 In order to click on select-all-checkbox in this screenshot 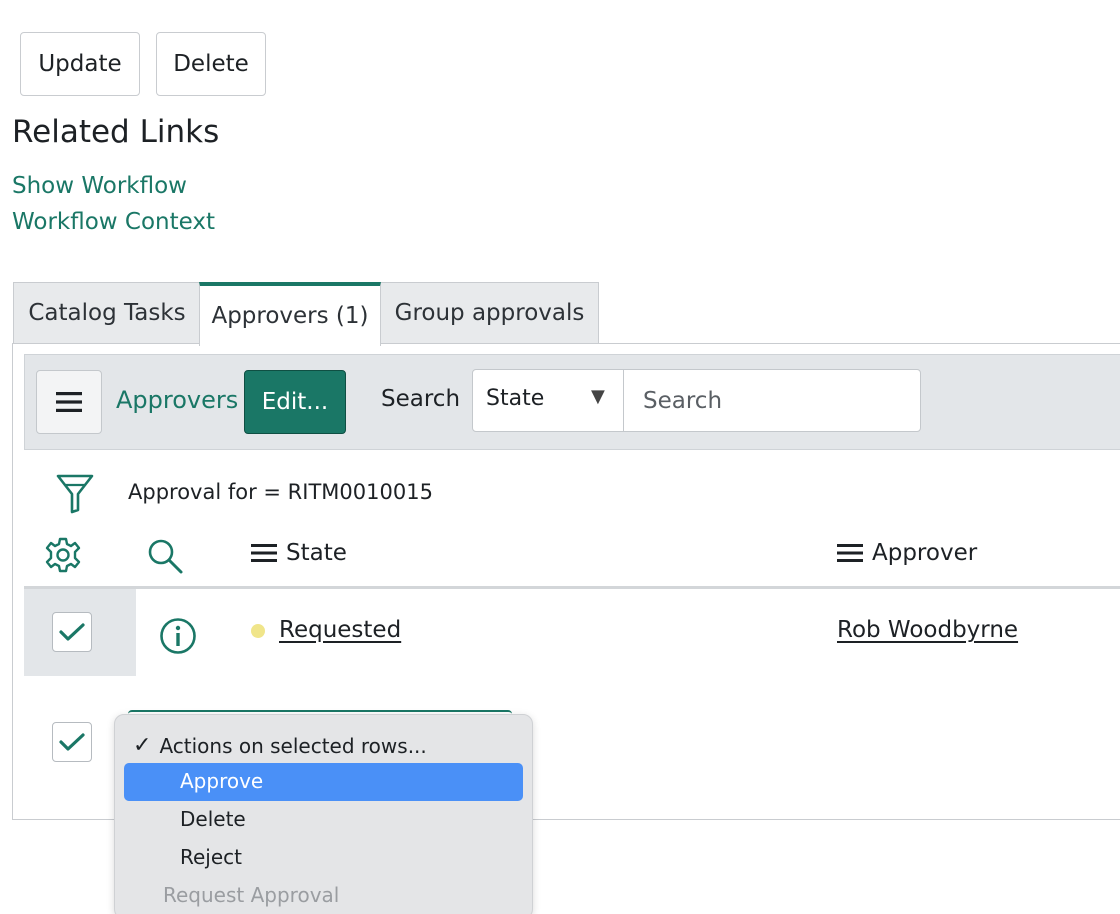, I will do `click(72, 742)`.